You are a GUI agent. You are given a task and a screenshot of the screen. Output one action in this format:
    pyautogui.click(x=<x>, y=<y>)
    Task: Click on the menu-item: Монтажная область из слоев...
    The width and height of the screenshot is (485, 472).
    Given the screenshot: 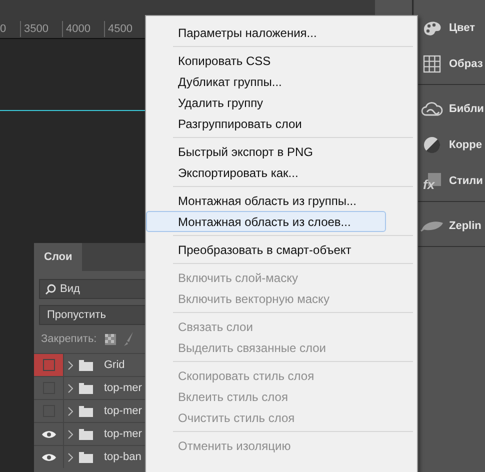 What is the action you would take?
    pyautogui.click(x=266, y=221)
    